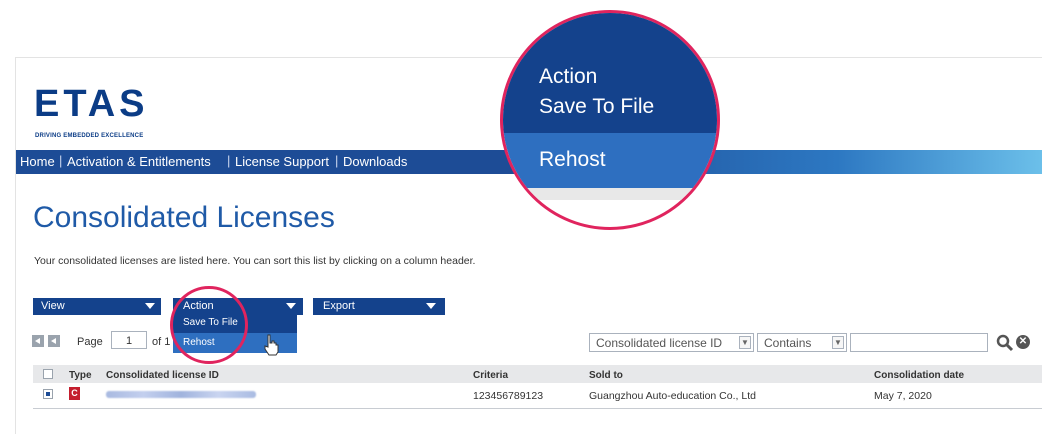 The image size is (1042, 434). I want to click on filter-field-select: Consolidated license ID ▼, so click(671, 342).